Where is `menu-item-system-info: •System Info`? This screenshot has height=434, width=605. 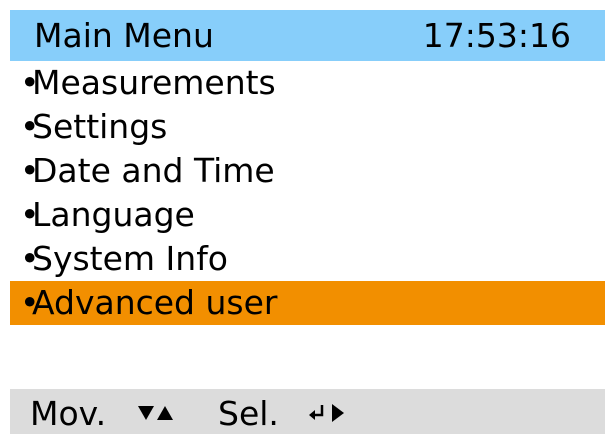 menu-item-system-info: •System Info is located at coordinates (307, 259).